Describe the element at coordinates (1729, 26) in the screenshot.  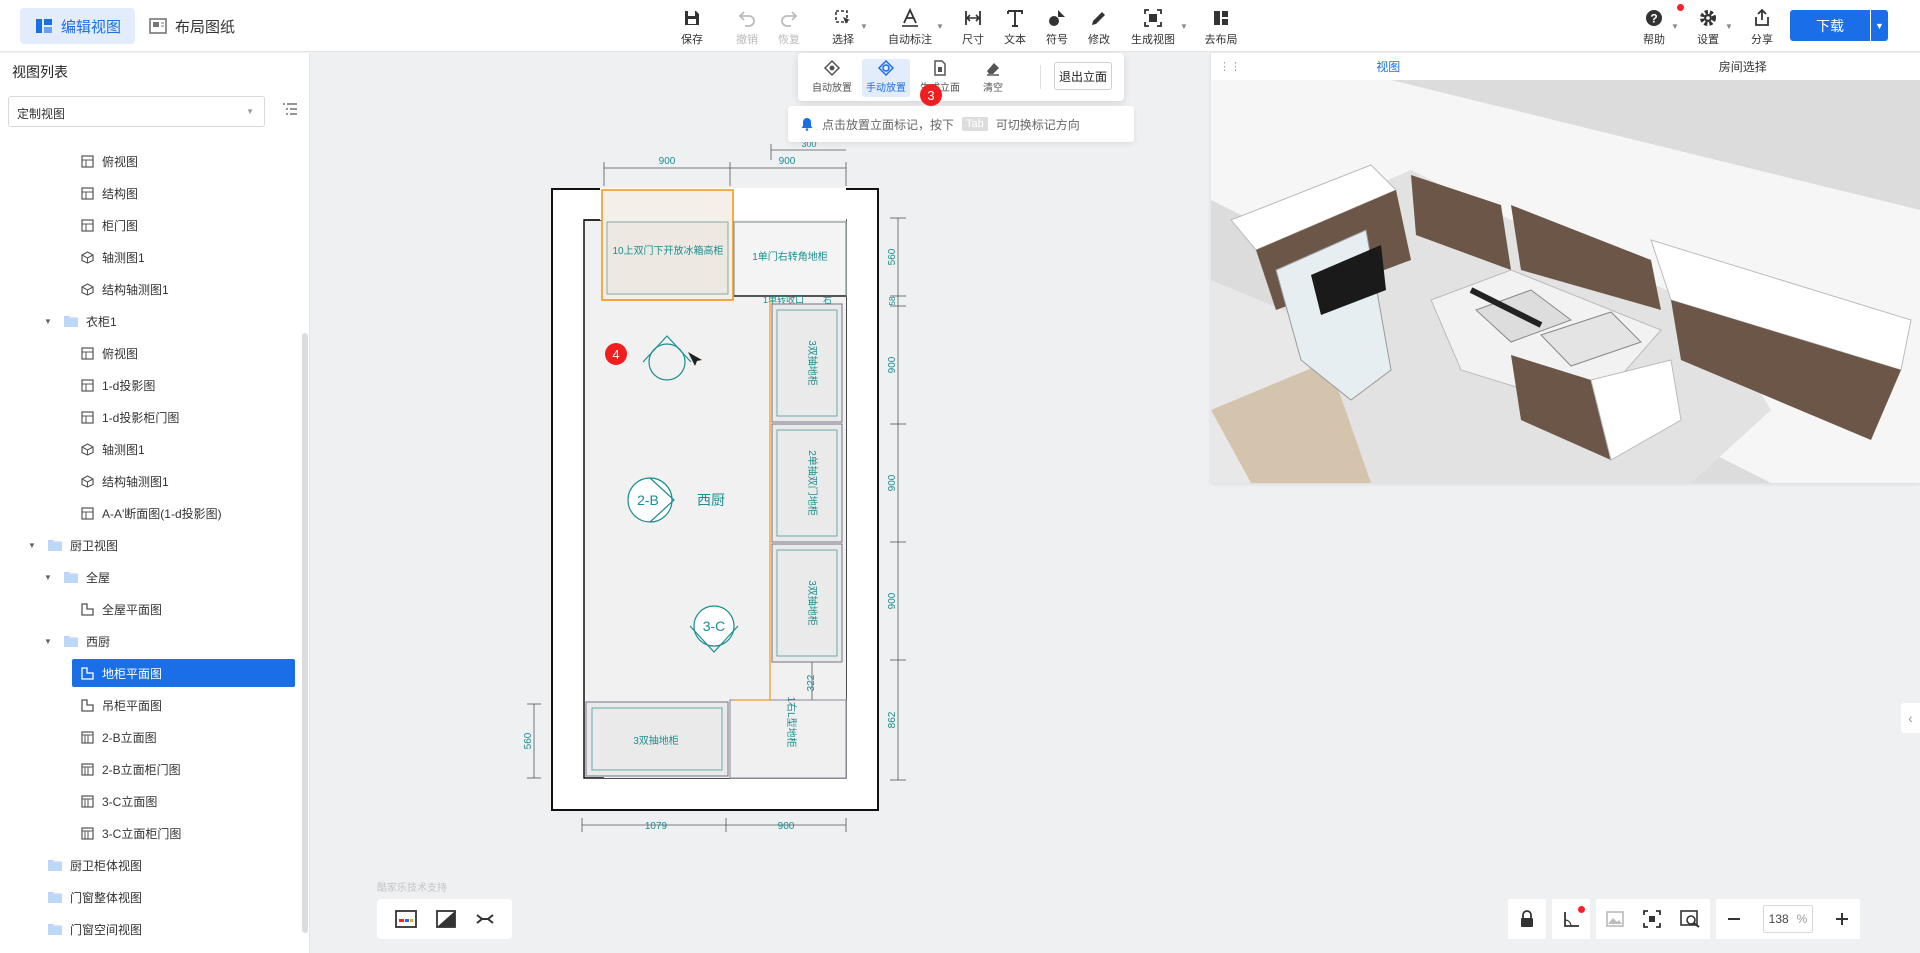
I see `settings-dropdown-caret: ▼` at that location.